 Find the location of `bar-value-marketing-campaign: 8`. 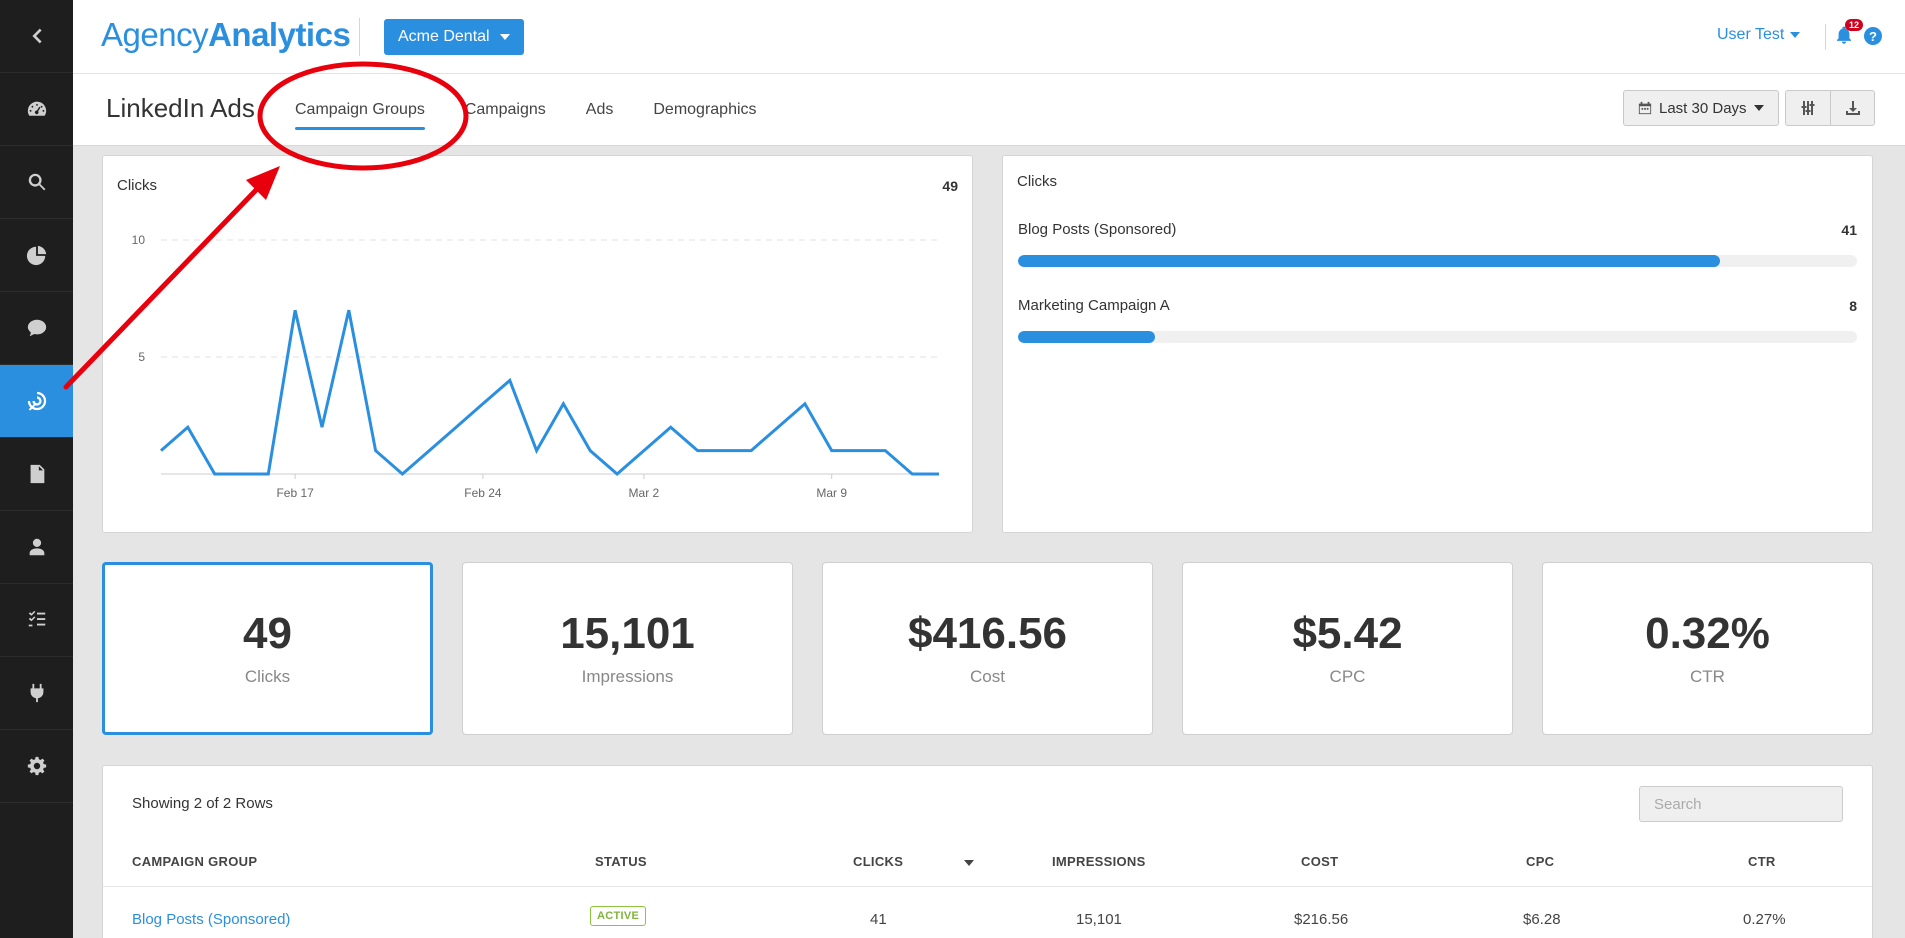

bar-value-marketing-campaign: 8 is located at coordinates (1853, 306).